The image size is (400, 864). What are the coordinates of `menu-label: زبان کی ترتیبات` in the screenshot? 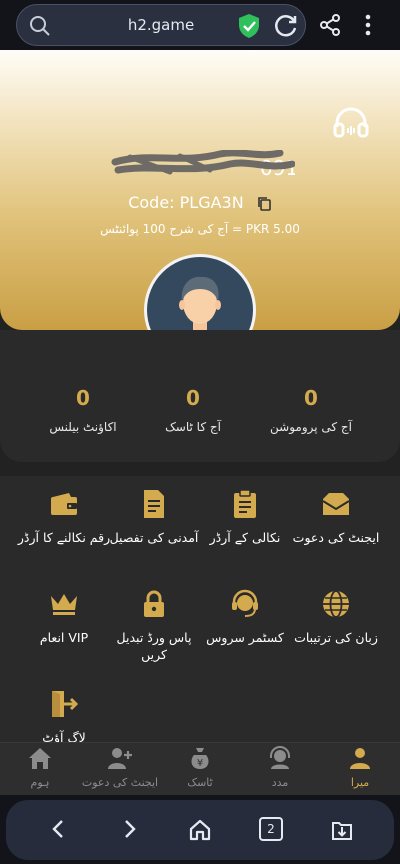 It's located at (336, 637).